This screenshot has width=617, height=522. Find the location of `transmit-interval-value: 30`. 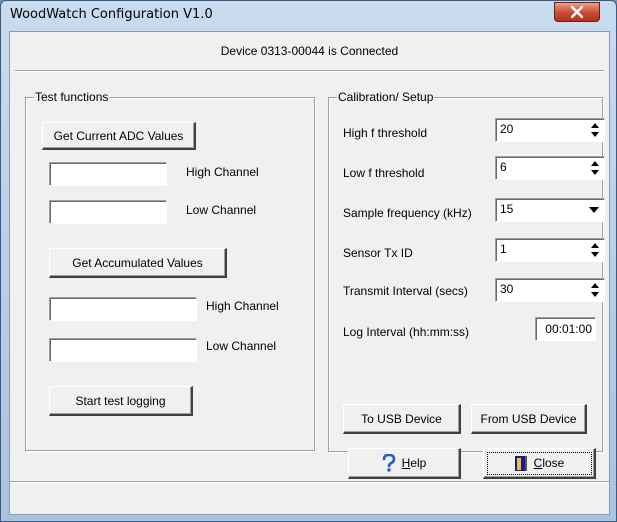

transmit-interval-value: 30 is located at coordinates (507, 289).